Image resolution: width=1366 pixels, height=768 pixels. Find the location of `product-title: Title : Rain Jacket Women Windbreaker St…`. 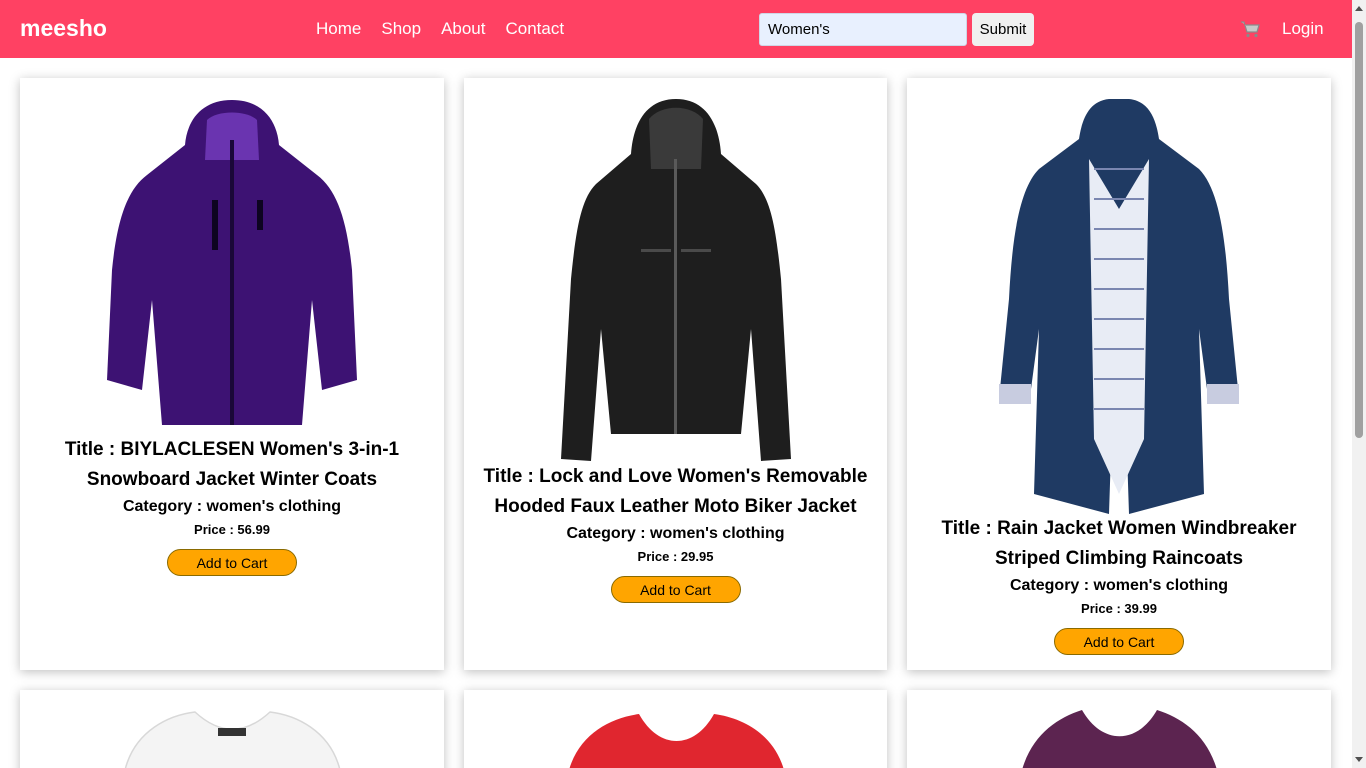

product-title: Title : Rain Jacket Women Windbreaker St… is located at coordinates (1119, 543).